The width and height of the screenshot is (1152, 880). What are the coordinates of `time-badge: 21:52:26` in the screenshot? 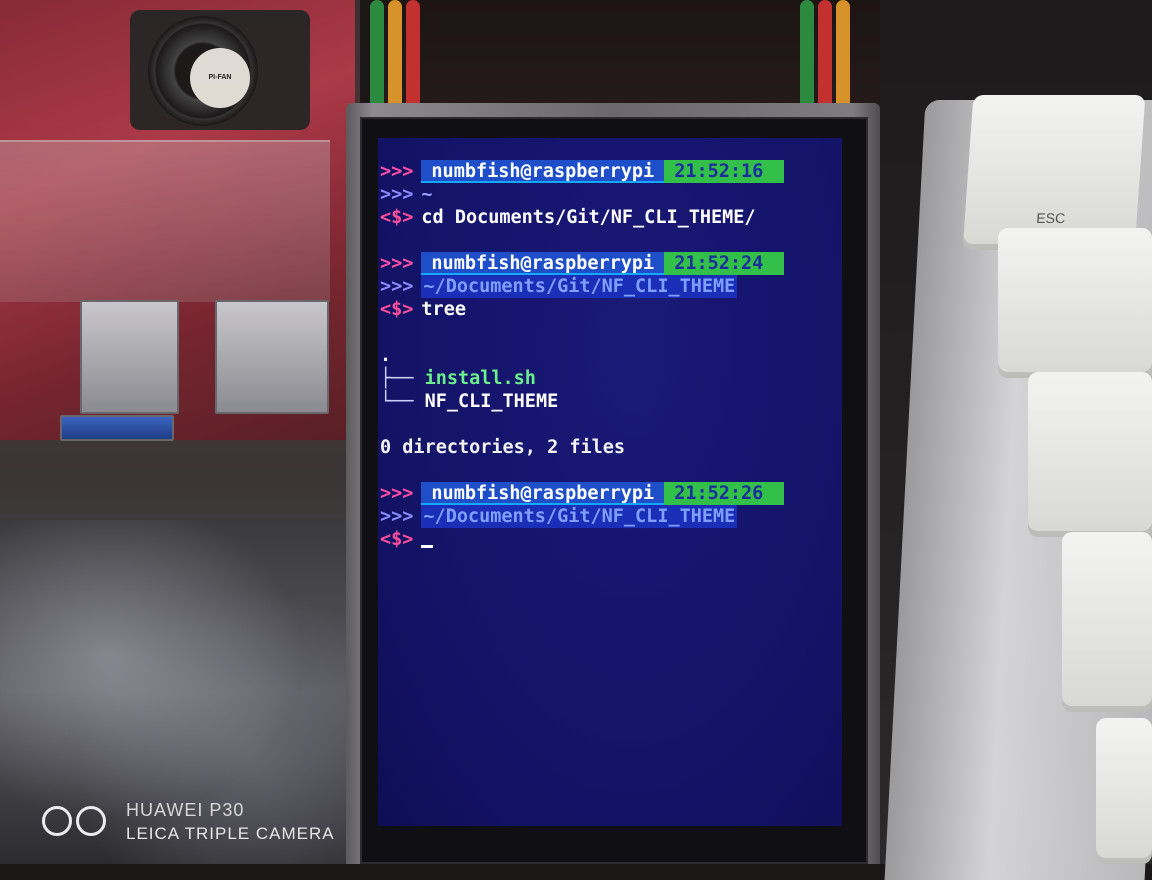 It's located at (724, 493).